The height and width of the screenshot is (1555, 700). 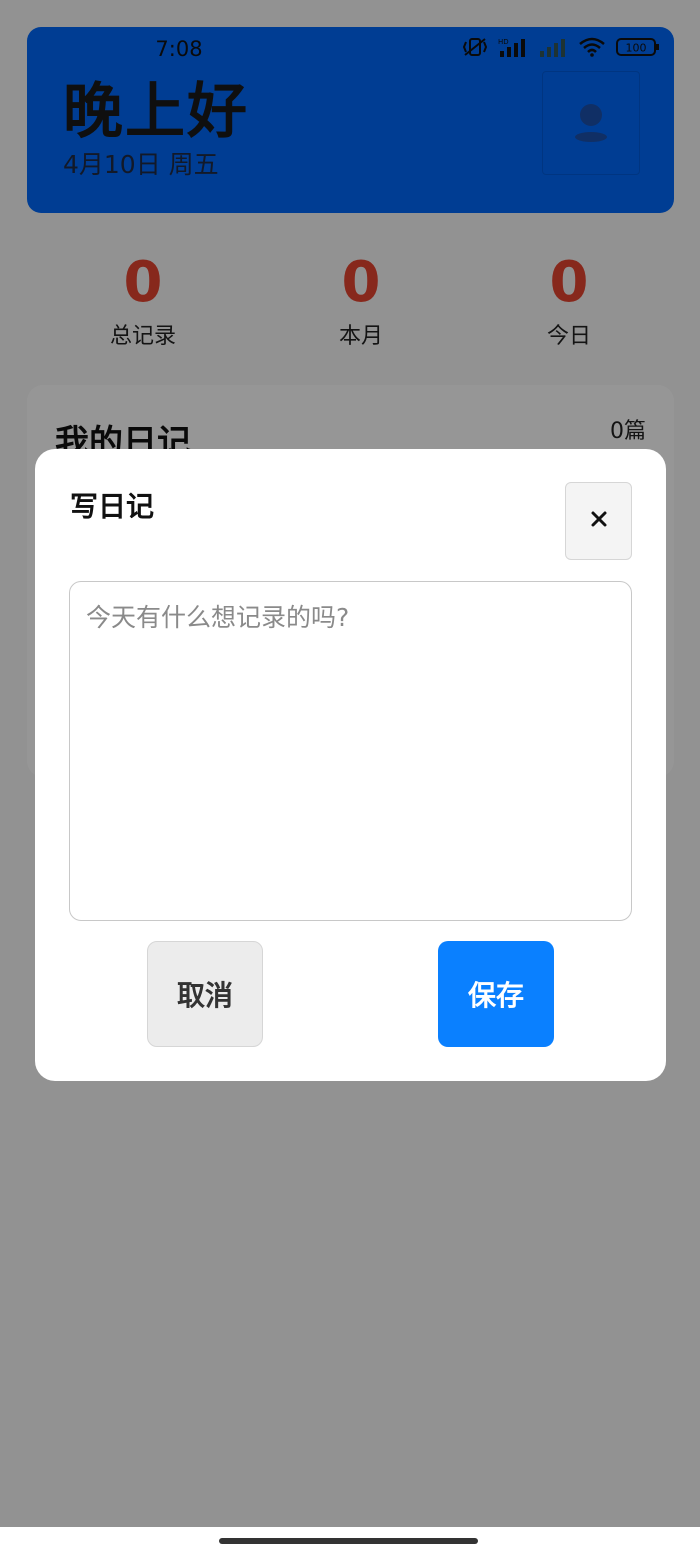 I want to click on dialog-title: 写日记, so click(x=112, y=506).